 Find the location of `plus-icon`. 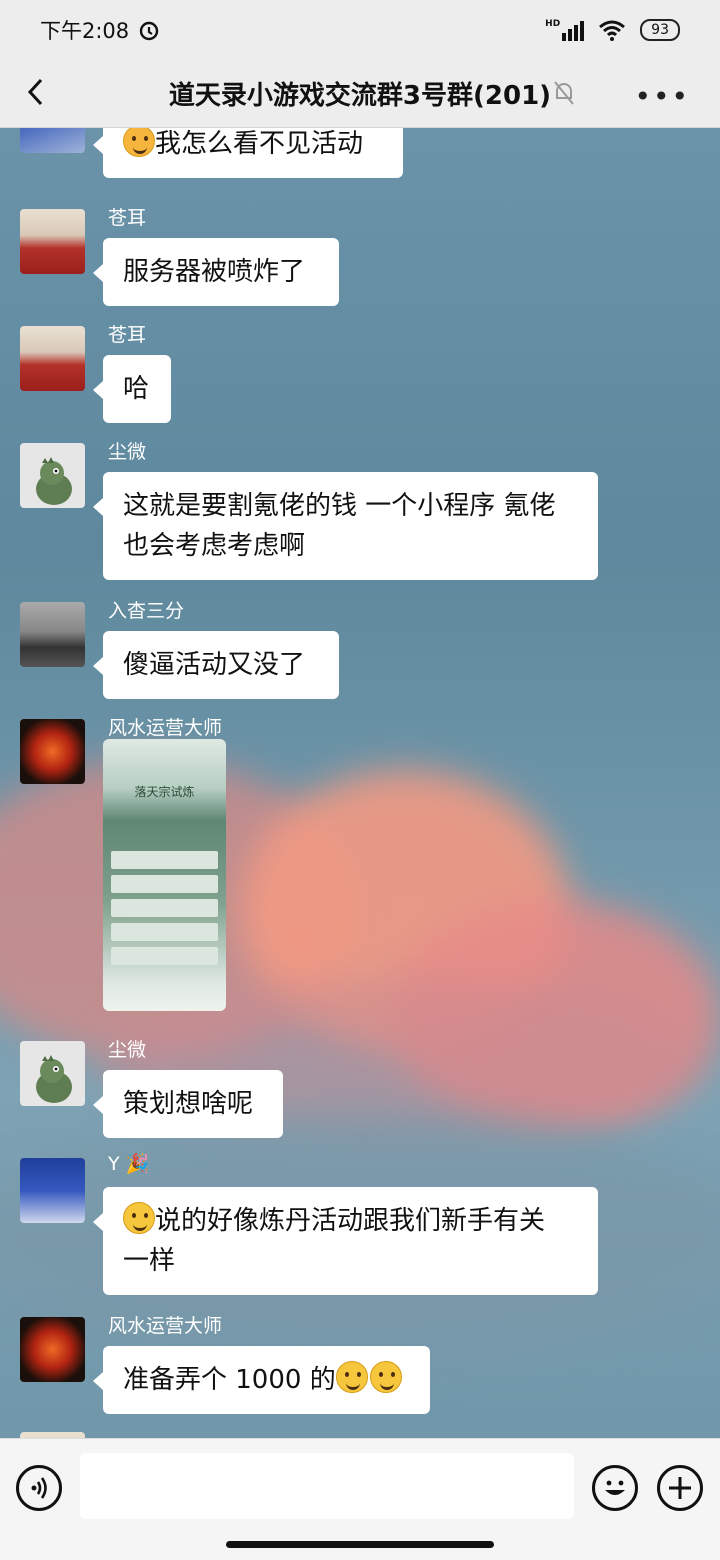

plus-icon is located at coordinates (680, 1488).